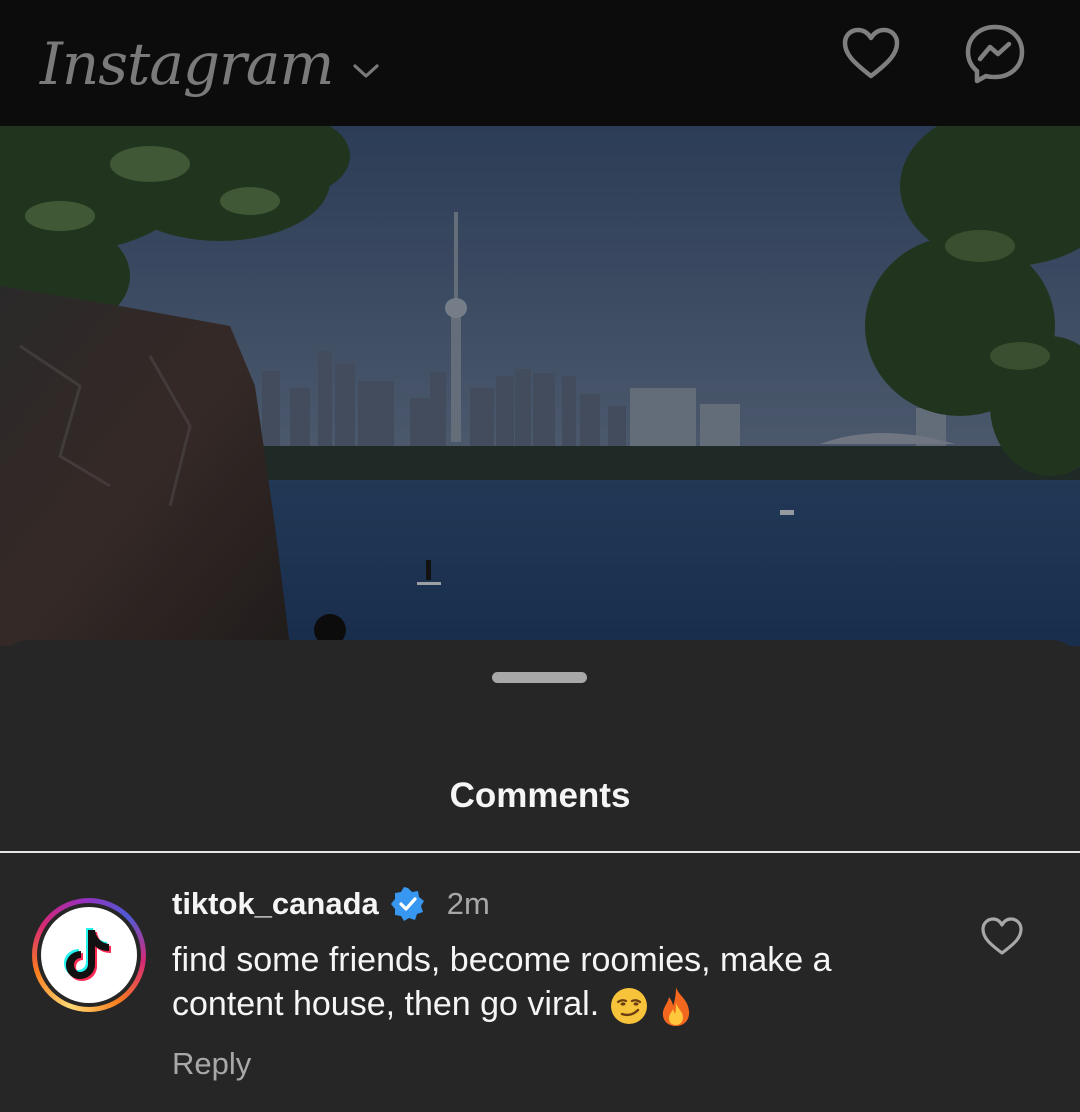 The width and height of the screenshot is (1080, 1112). I want to click on avatar, so click(89, 955).